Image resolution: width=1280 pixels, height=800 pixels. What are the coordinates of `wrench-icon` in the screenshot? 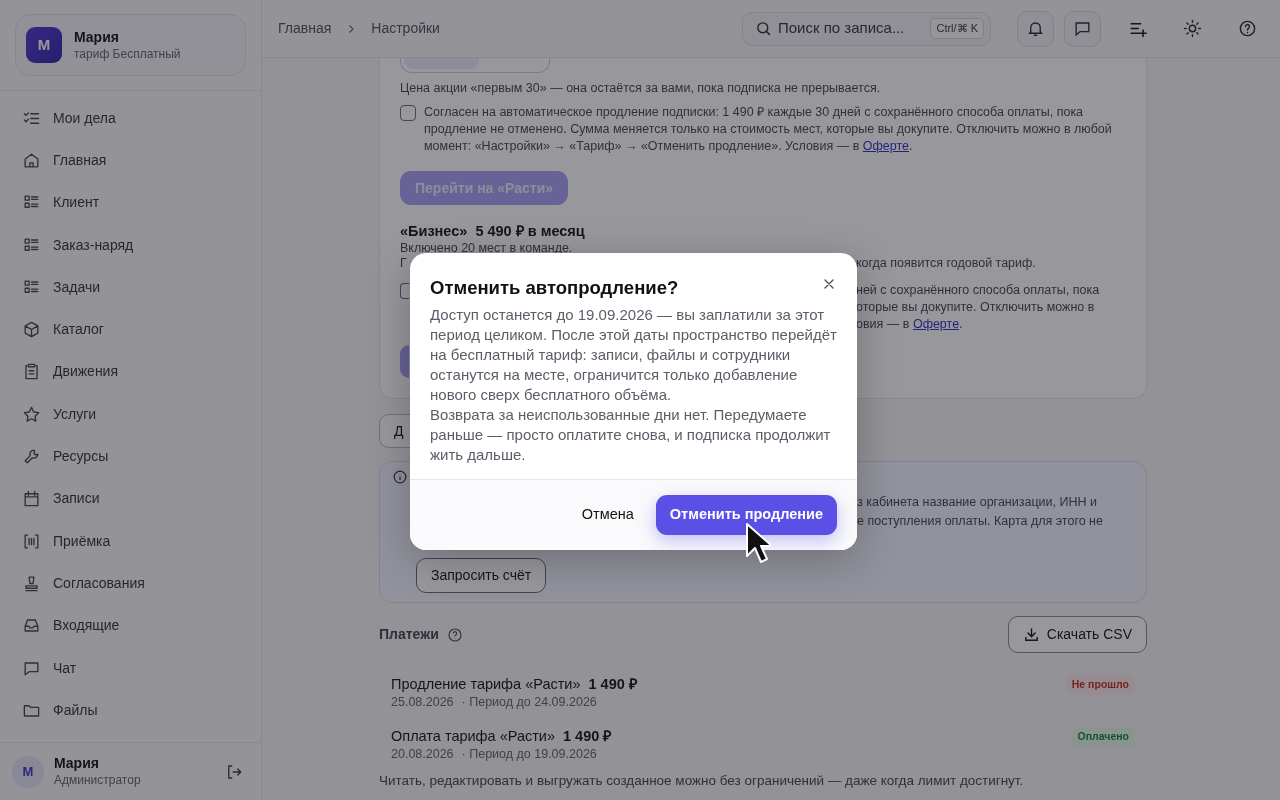 It's located at (31, 456).